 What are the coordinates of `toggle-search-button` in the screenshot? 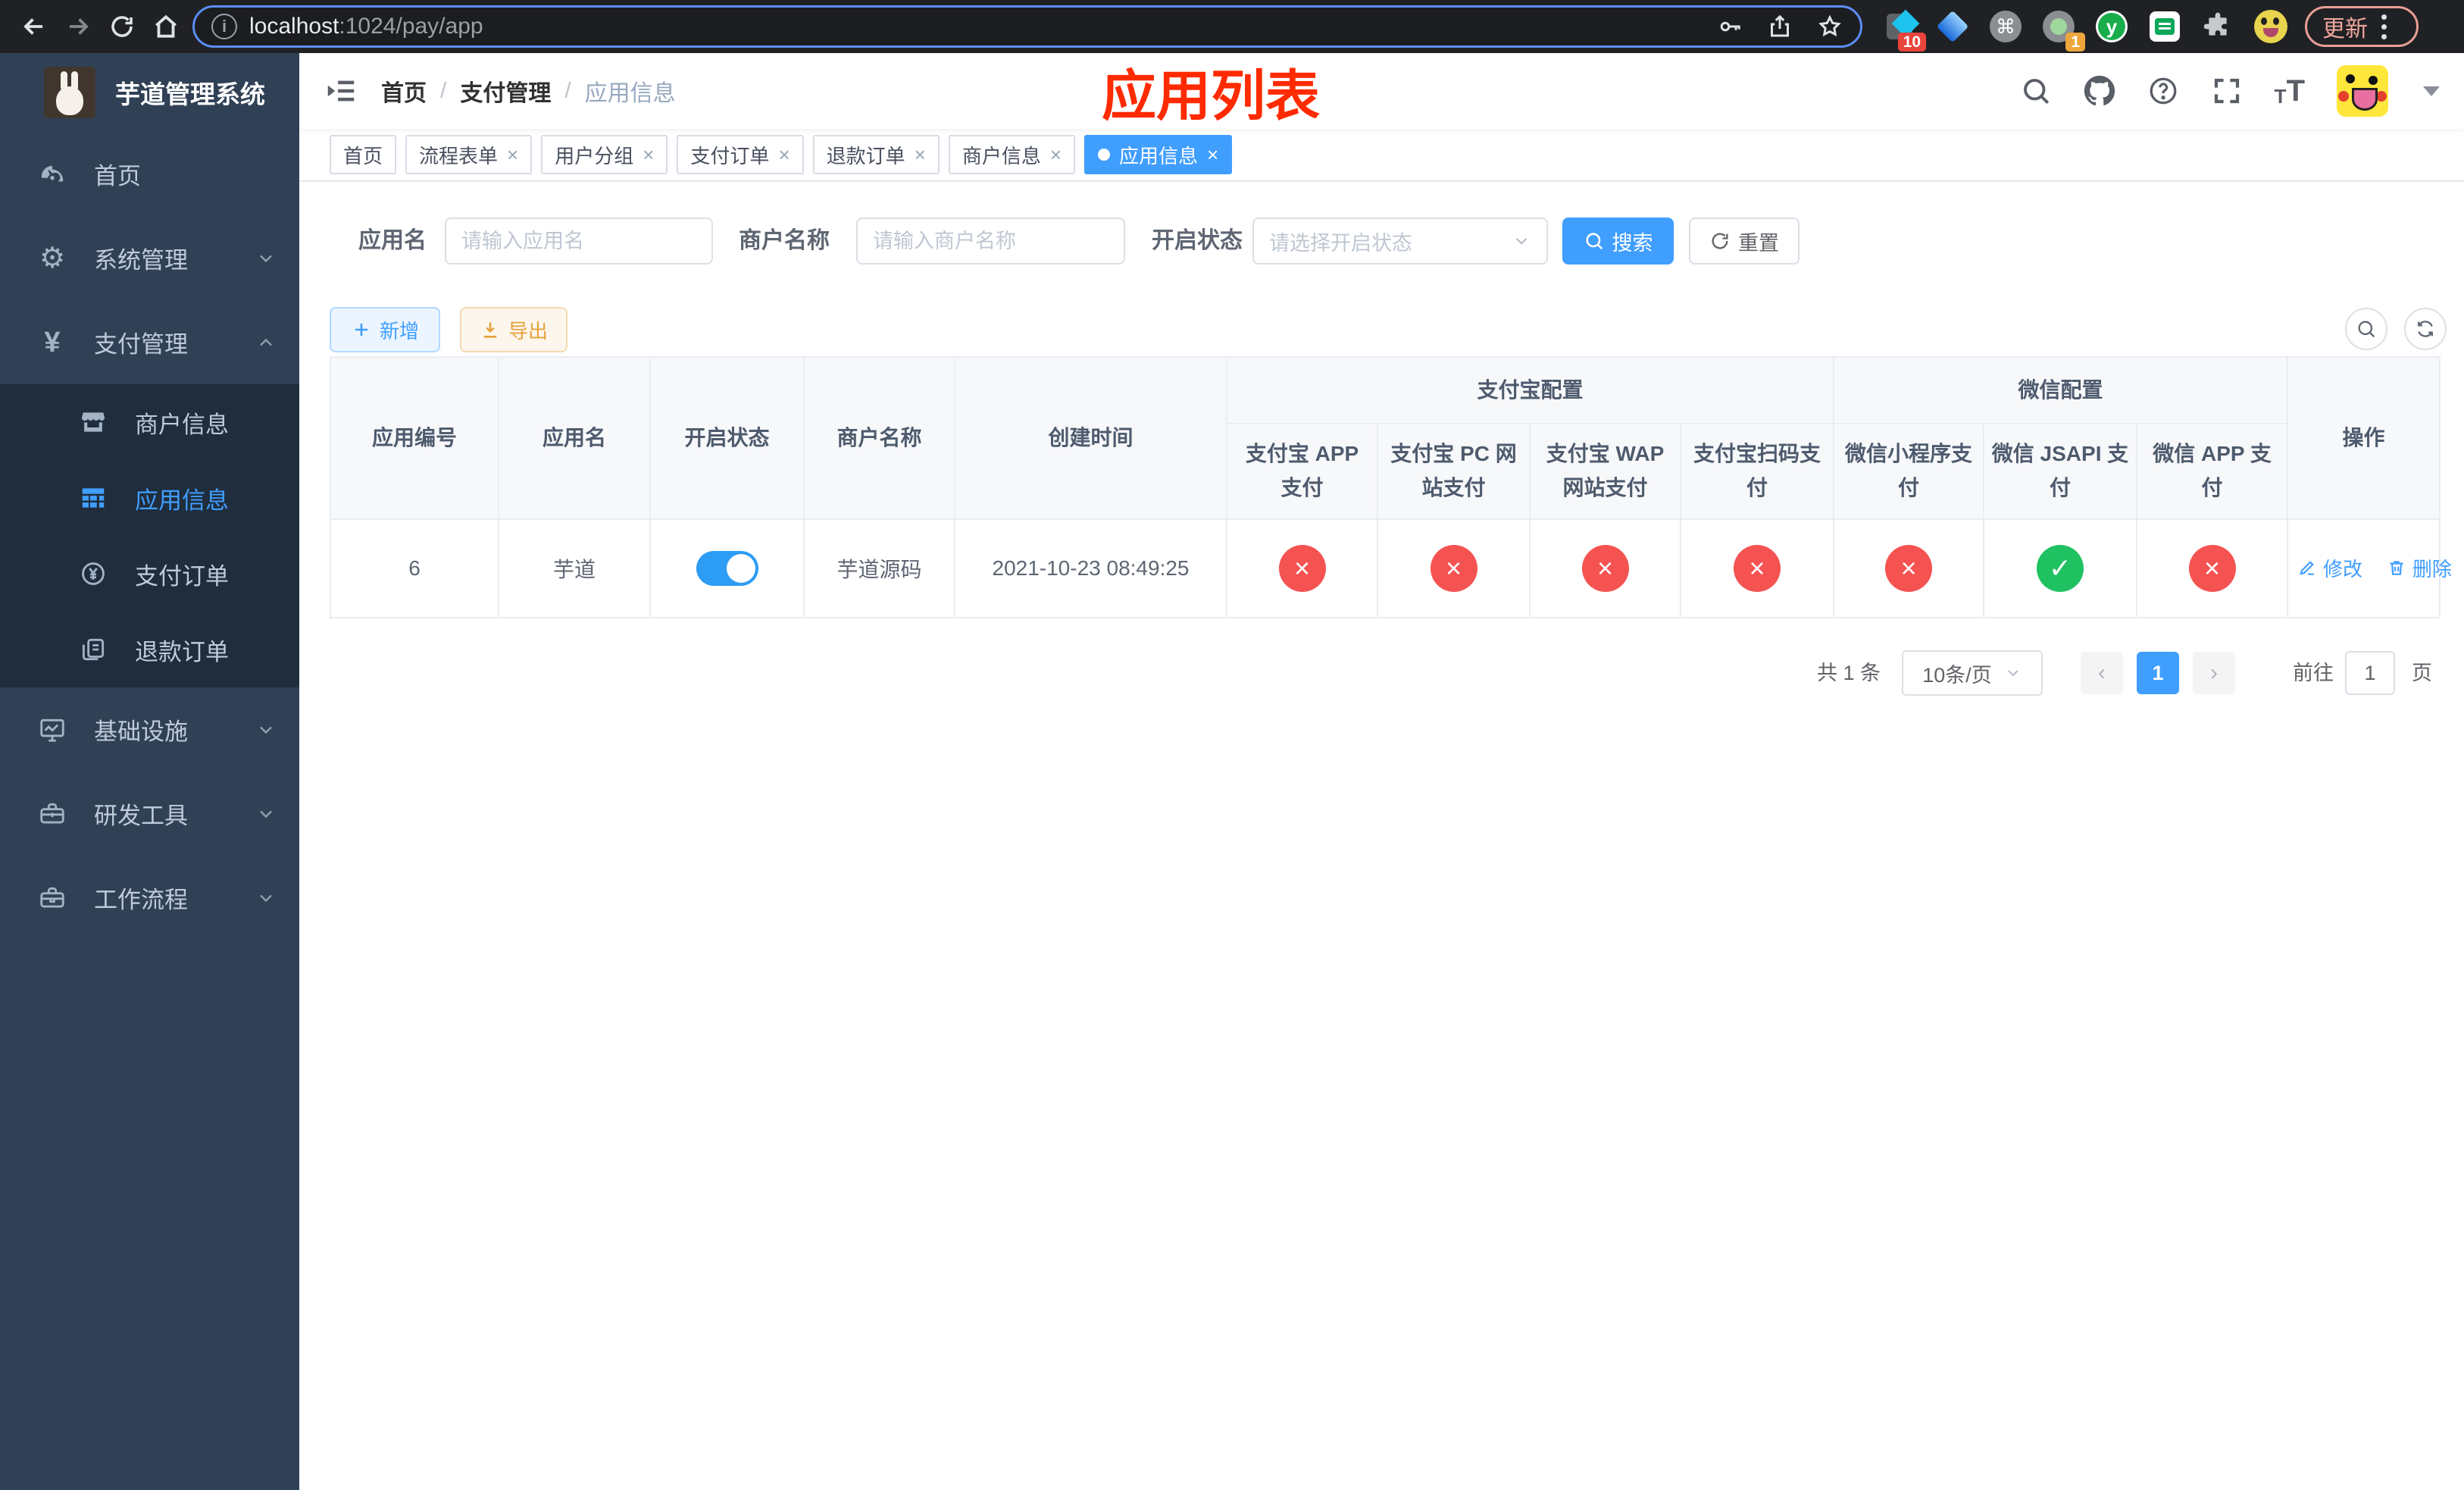 It's located at (2366, 329).